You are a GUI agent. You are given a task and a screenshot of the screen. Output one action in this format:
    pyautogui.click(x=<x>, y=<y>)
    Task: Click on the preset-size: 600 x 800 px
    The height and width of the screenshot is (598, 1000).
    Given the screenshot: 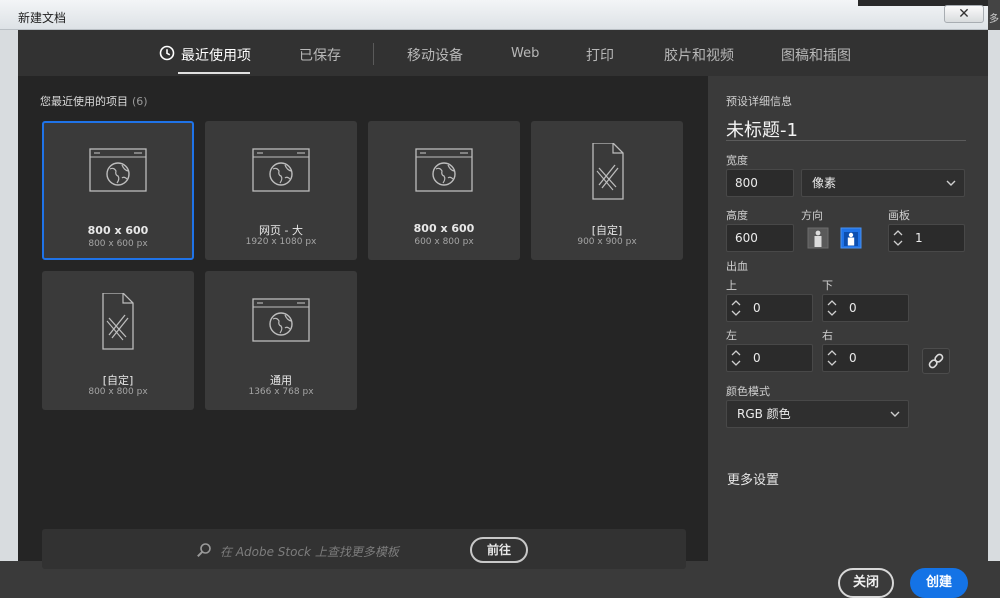 What is the action you would take?
    pyautogui.click(x=444, y=242)
    